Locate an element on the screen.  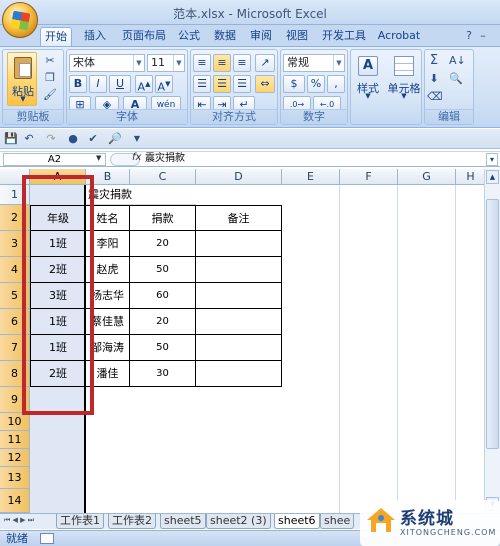
help-icon: ? is located at coordinates (469, 36).